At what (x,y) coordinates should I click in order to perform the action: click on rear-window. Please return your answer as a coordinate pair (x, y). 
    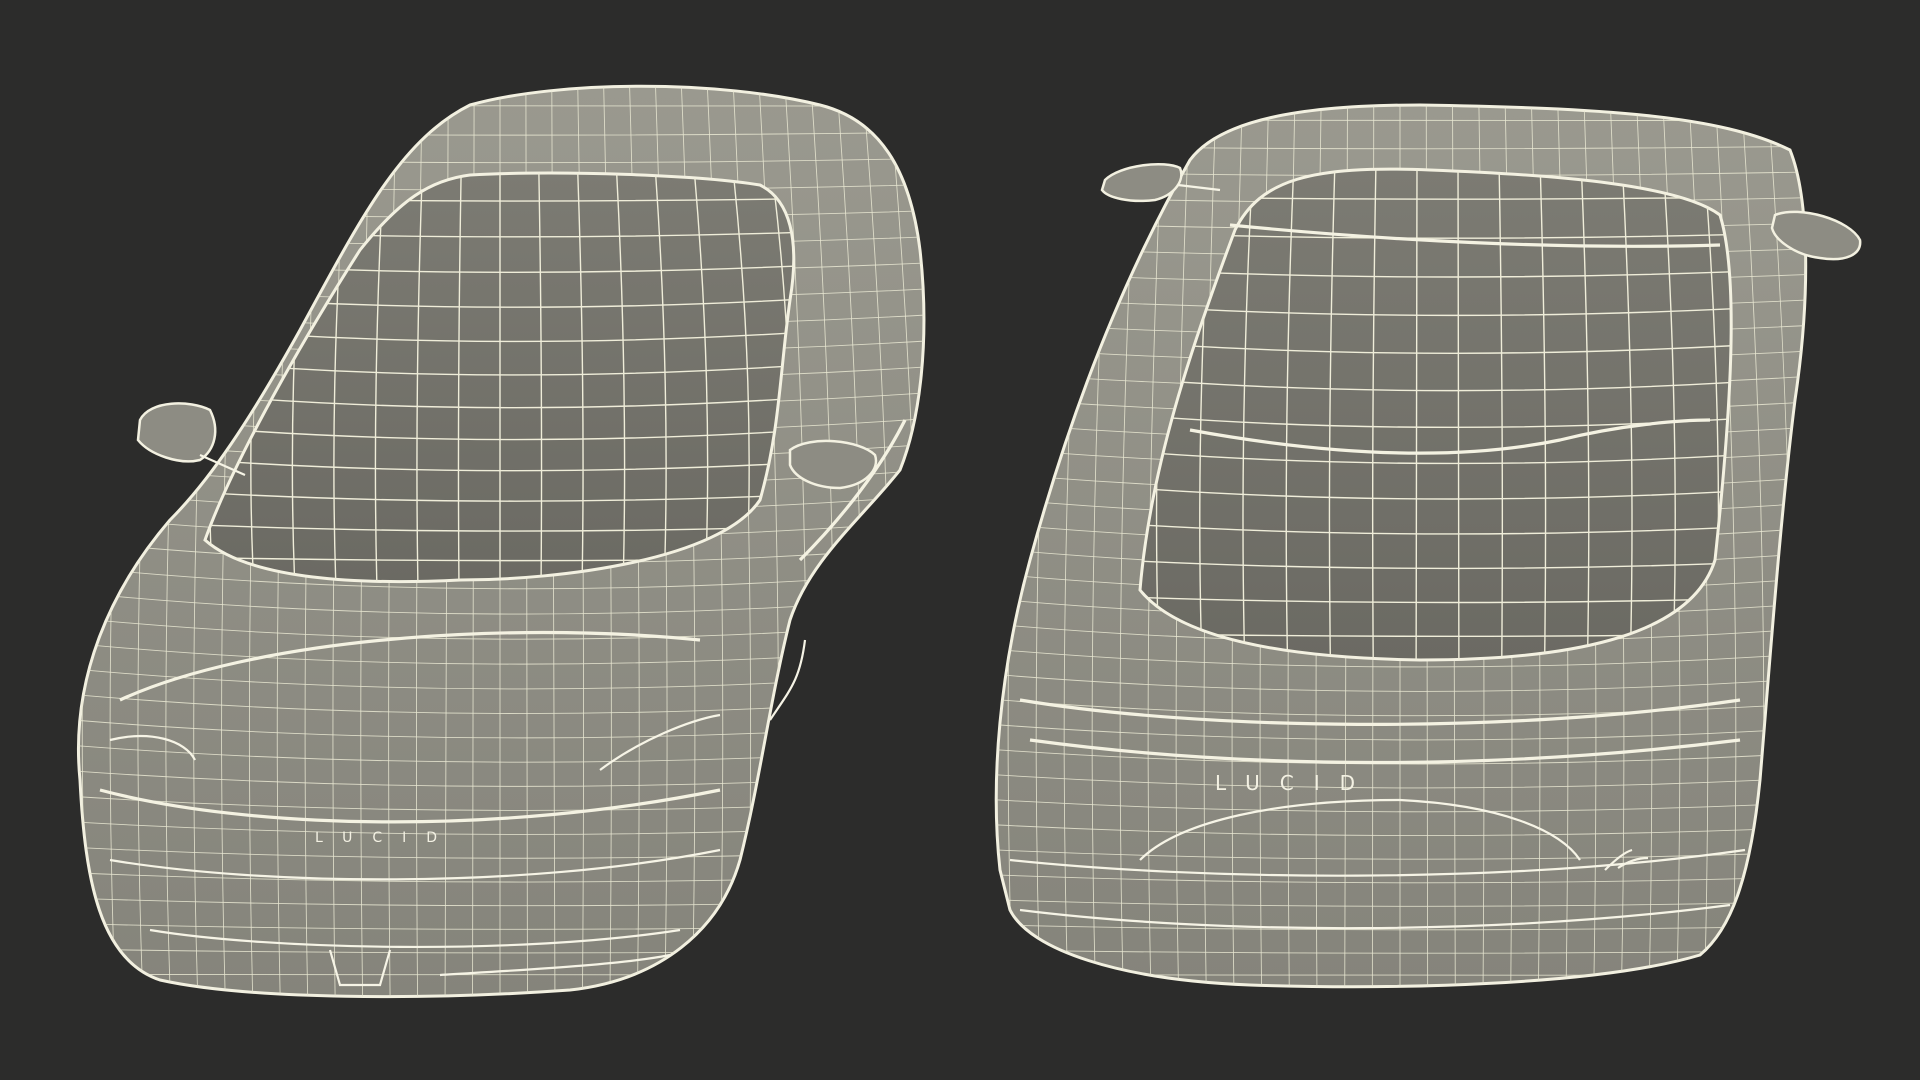
    Looking at the image, I should click on (1435, 414).